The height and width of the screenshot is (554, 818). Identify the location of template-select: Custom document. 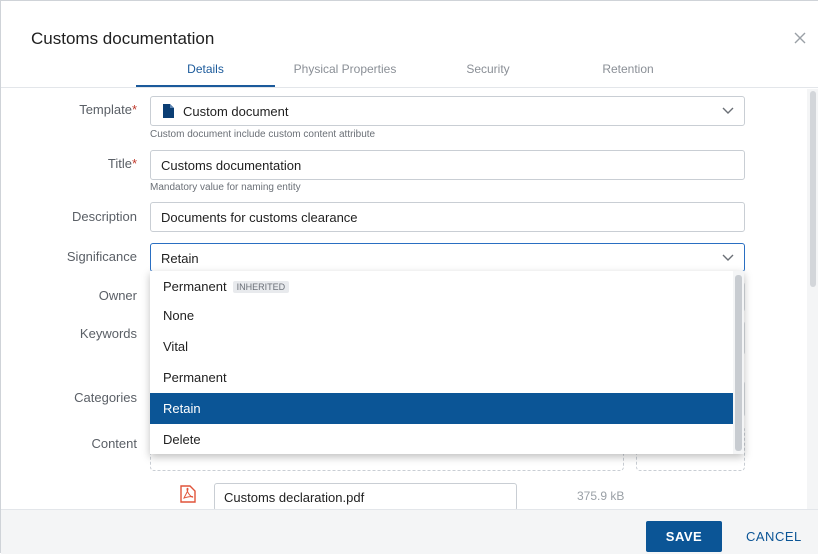
(447, 111).